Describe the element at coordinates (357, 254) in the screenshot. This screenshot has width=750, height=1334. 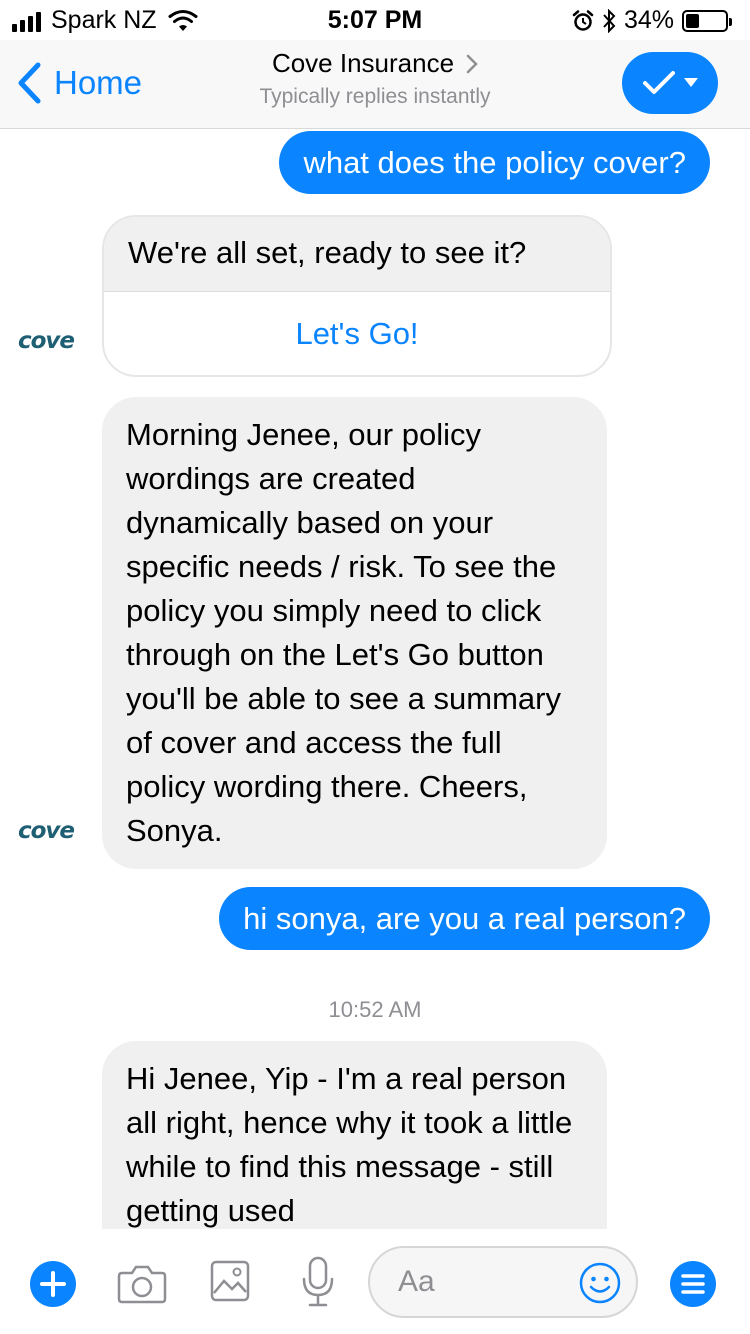
I see `card-text: We're all set, ready to see it?` at that location.